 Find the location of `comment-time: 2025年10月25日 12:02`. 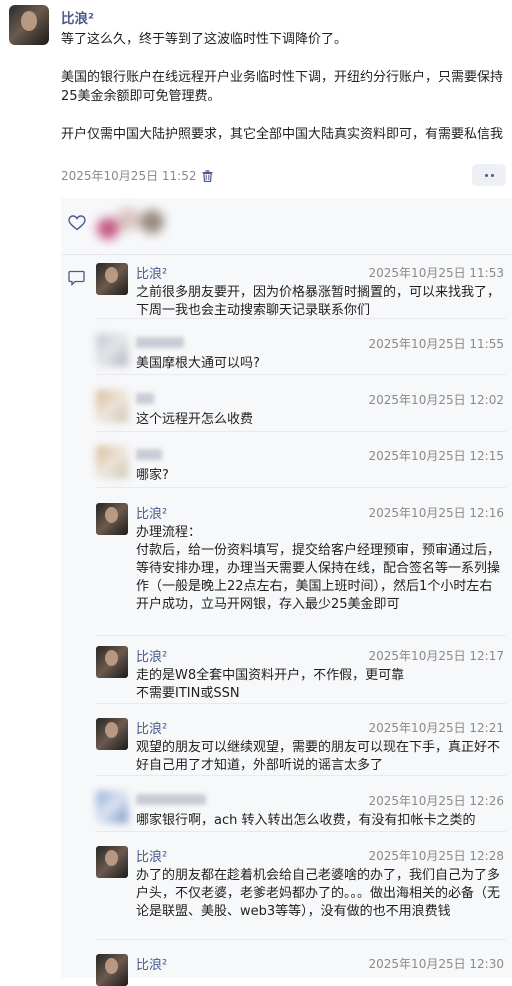

comment-time: 2025年10月25日 12:02 is located at coordinates (436, 400).